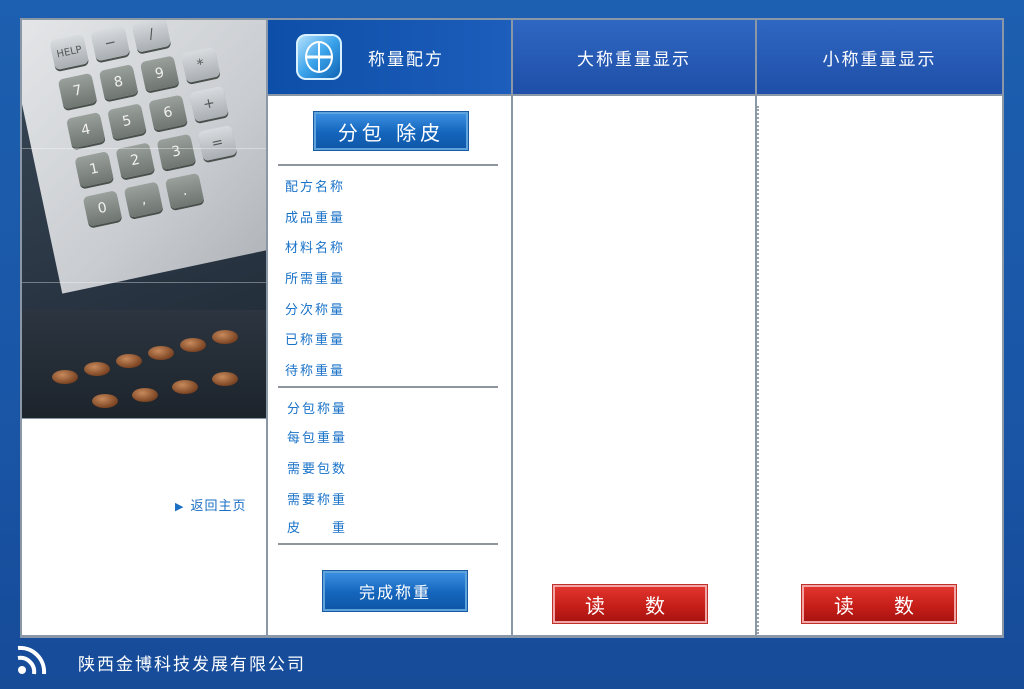 The height and width of the screenshot is (689, 1024). Describe the element at coordinates (32, 660) in the screenshot. I see `signal-icon` at that location.